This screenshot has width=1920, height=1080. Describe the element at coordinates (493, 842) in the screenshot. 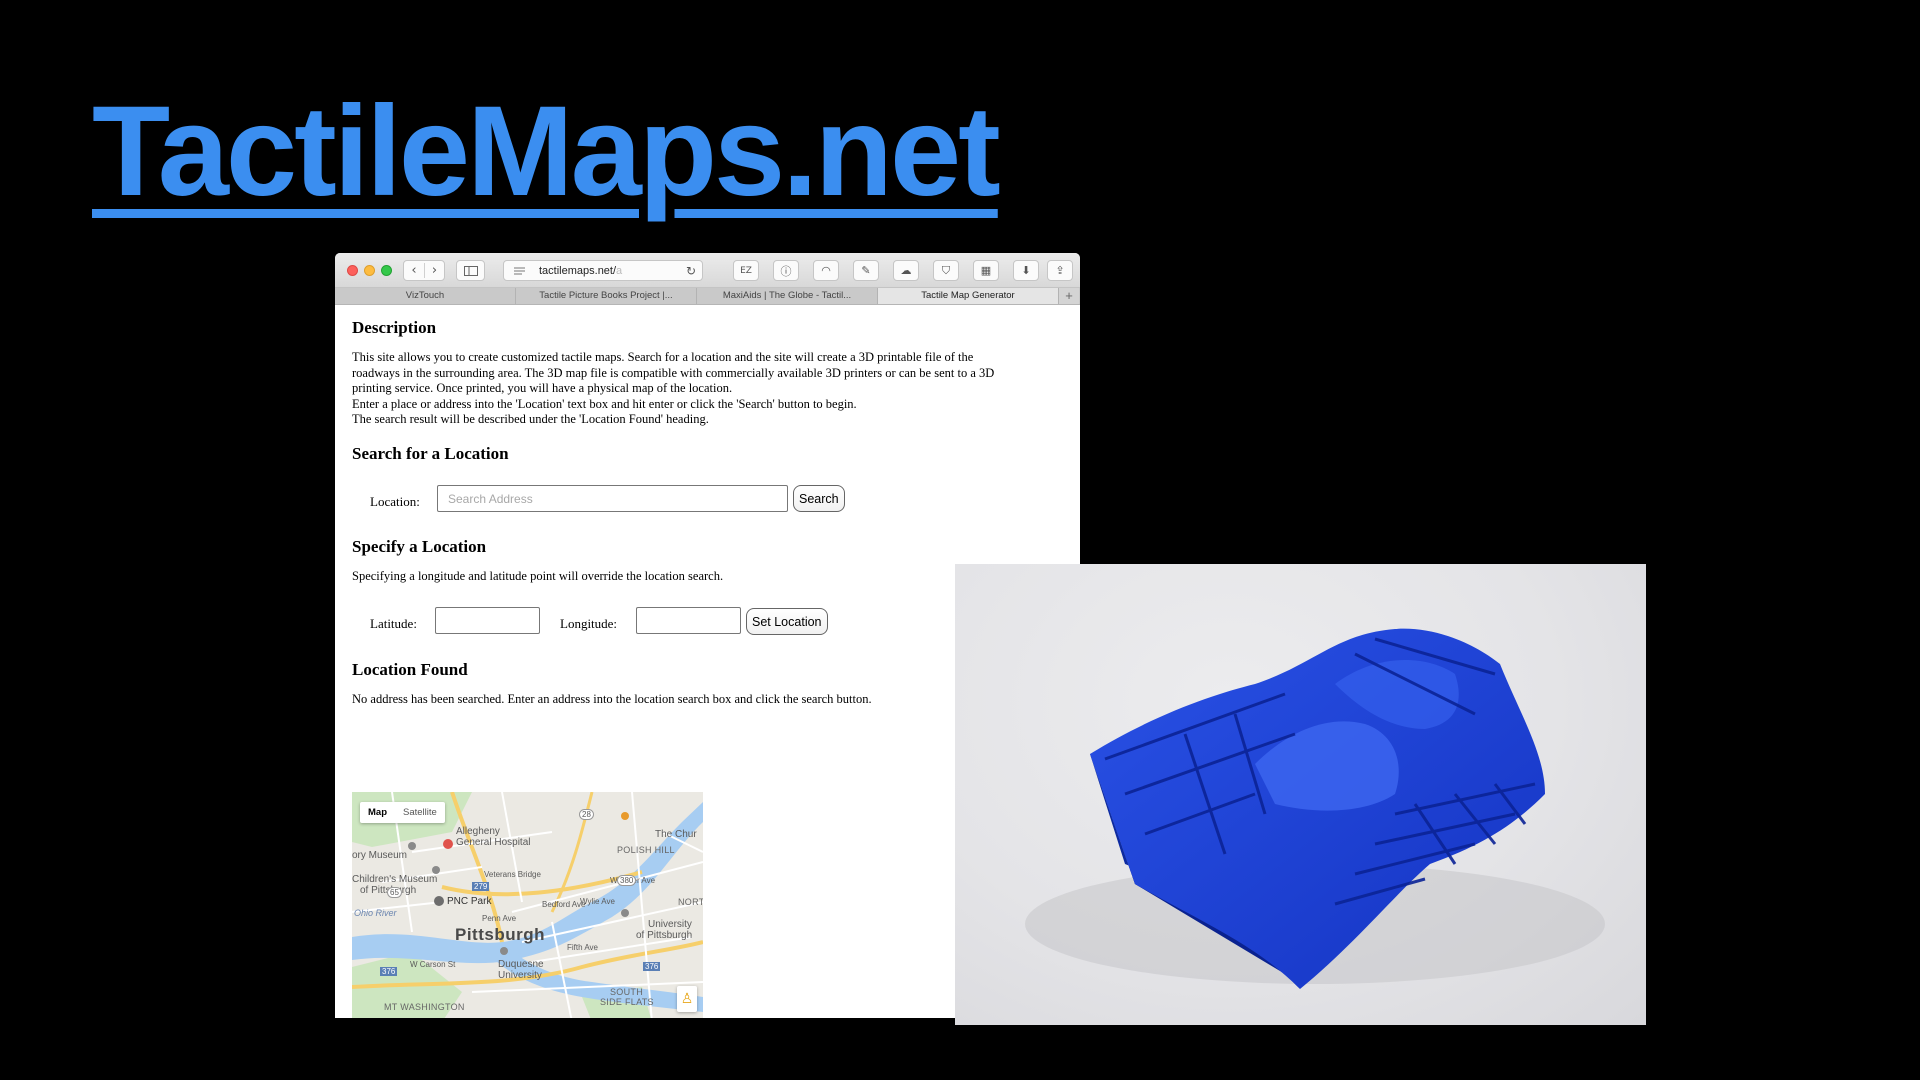

I see `map-label: General Hospital` at that location.